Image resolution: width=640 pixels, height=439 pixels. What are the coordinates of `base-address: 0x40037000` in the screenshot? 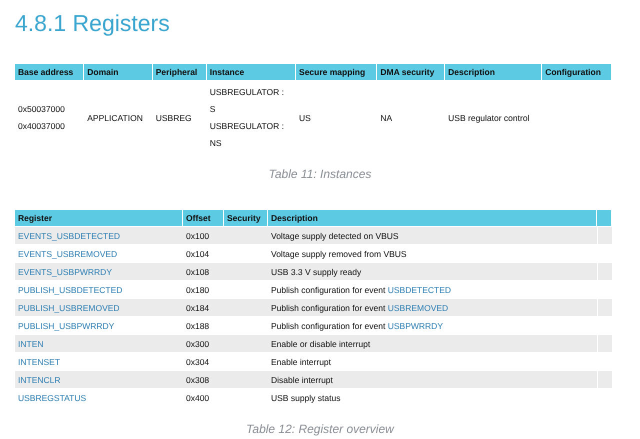 It's located at (42, 126).